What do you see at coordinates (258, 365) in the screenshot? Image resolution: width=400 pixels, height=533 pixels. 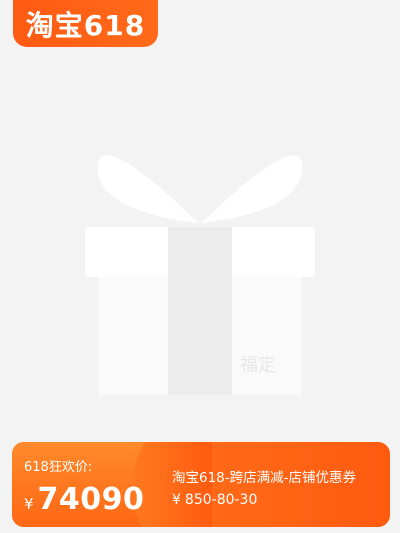 I see `gift-stamp-text: 福定` at bounding box center [258, 365].